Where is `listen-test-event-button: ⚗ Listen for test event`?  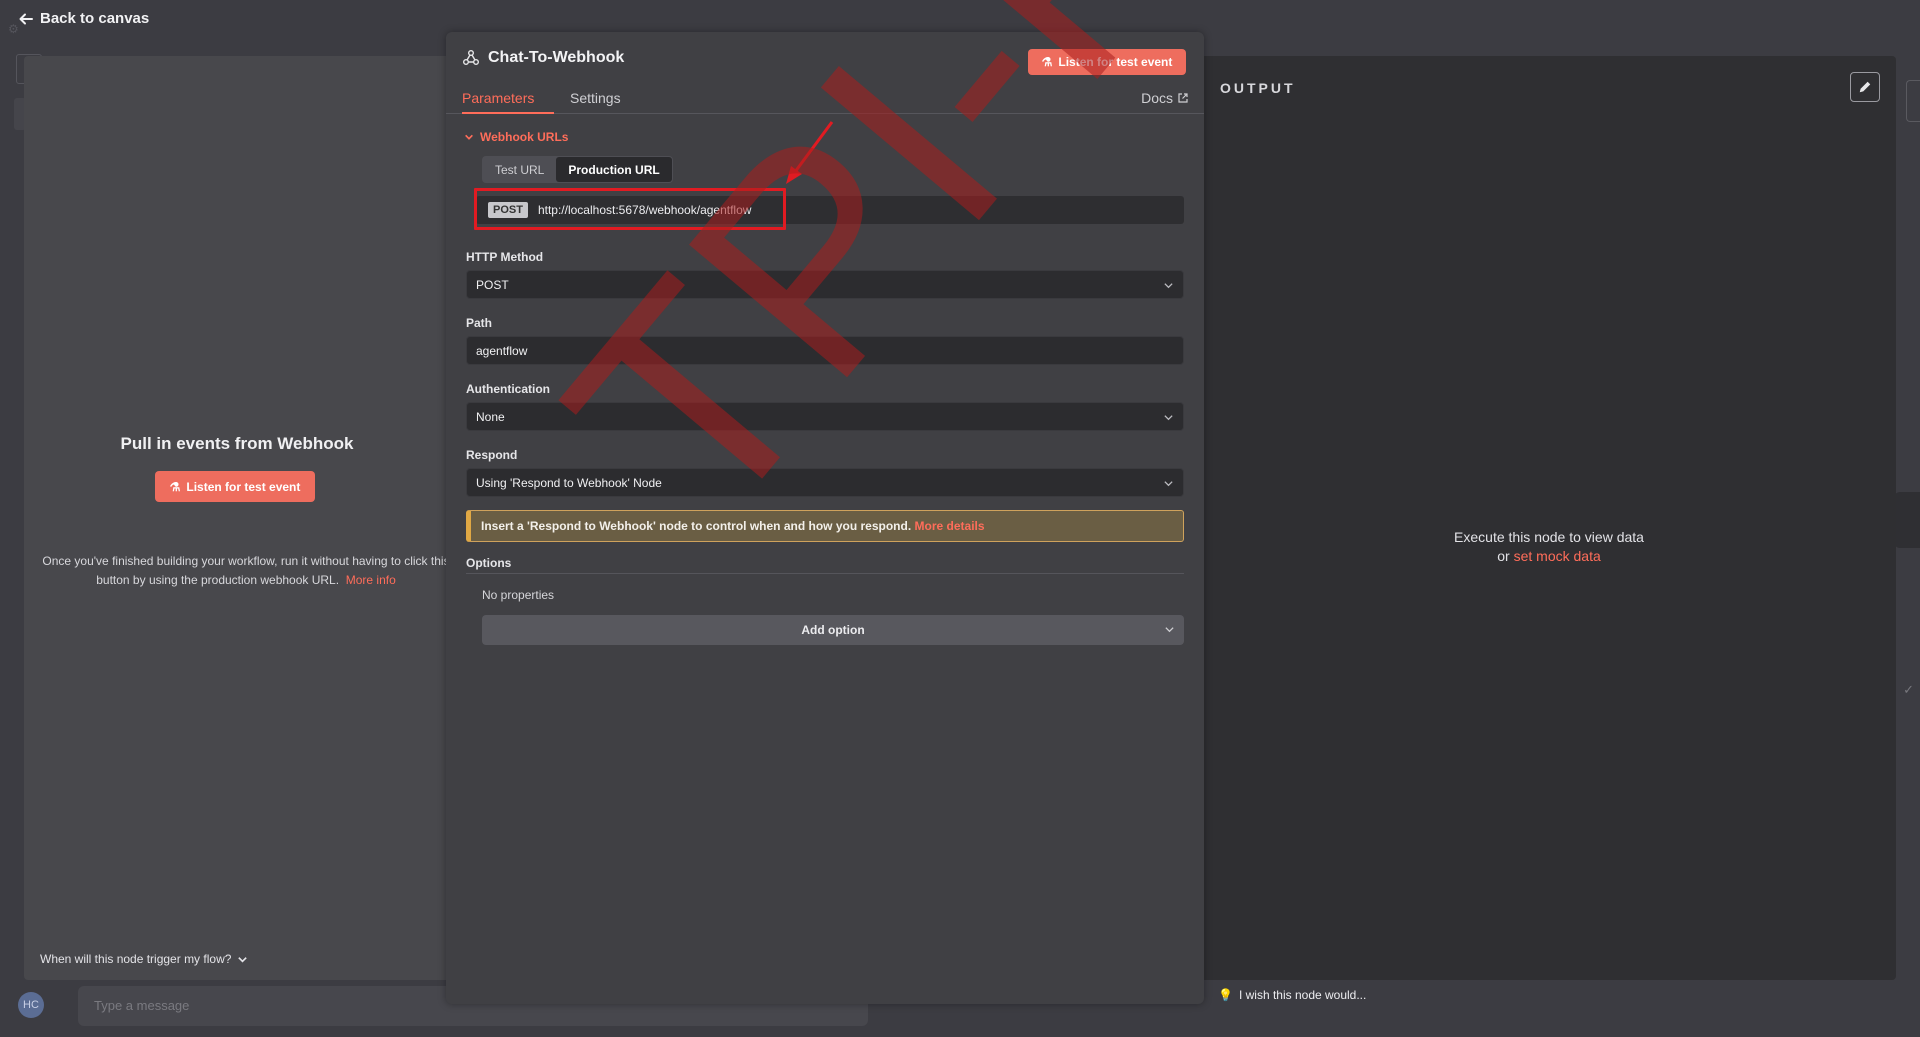
listen-test-event-button: ⚗ Listen for test event is located at coordinates (235, 486).